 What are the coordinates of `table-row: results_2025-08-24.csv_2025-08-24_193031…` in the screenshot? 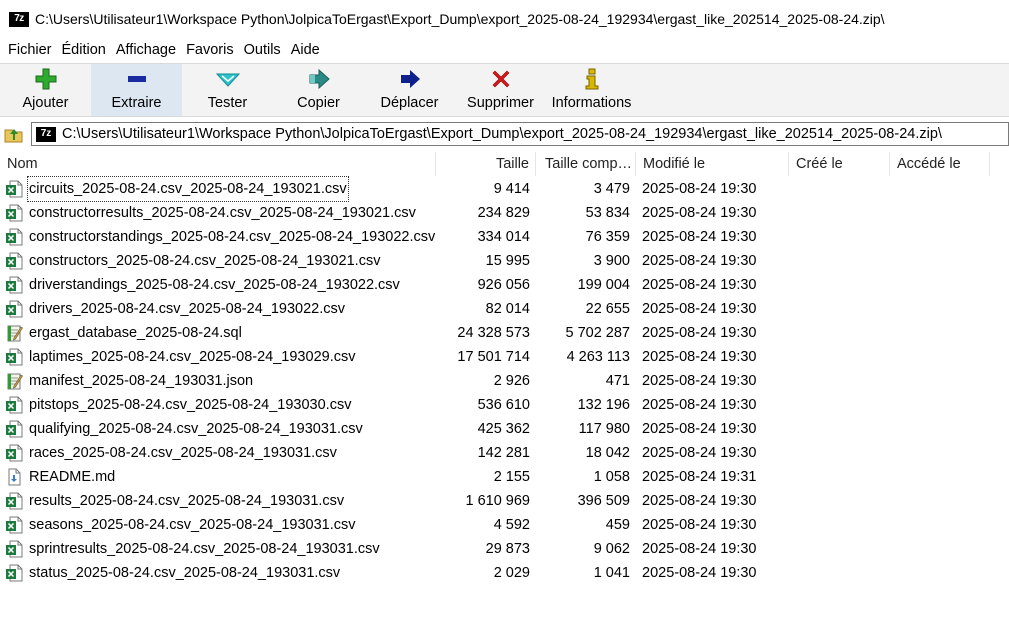 It's located at (504, 501).